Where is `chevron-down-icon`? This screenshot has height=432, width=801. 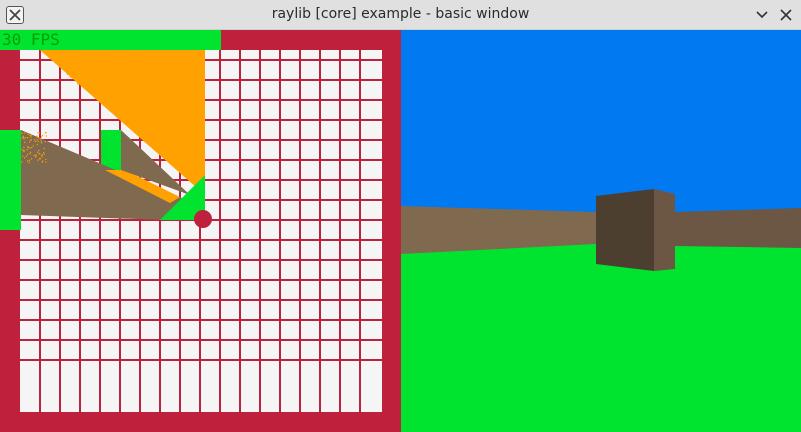 chevron-down-icon is located at coordinates (762, 15).